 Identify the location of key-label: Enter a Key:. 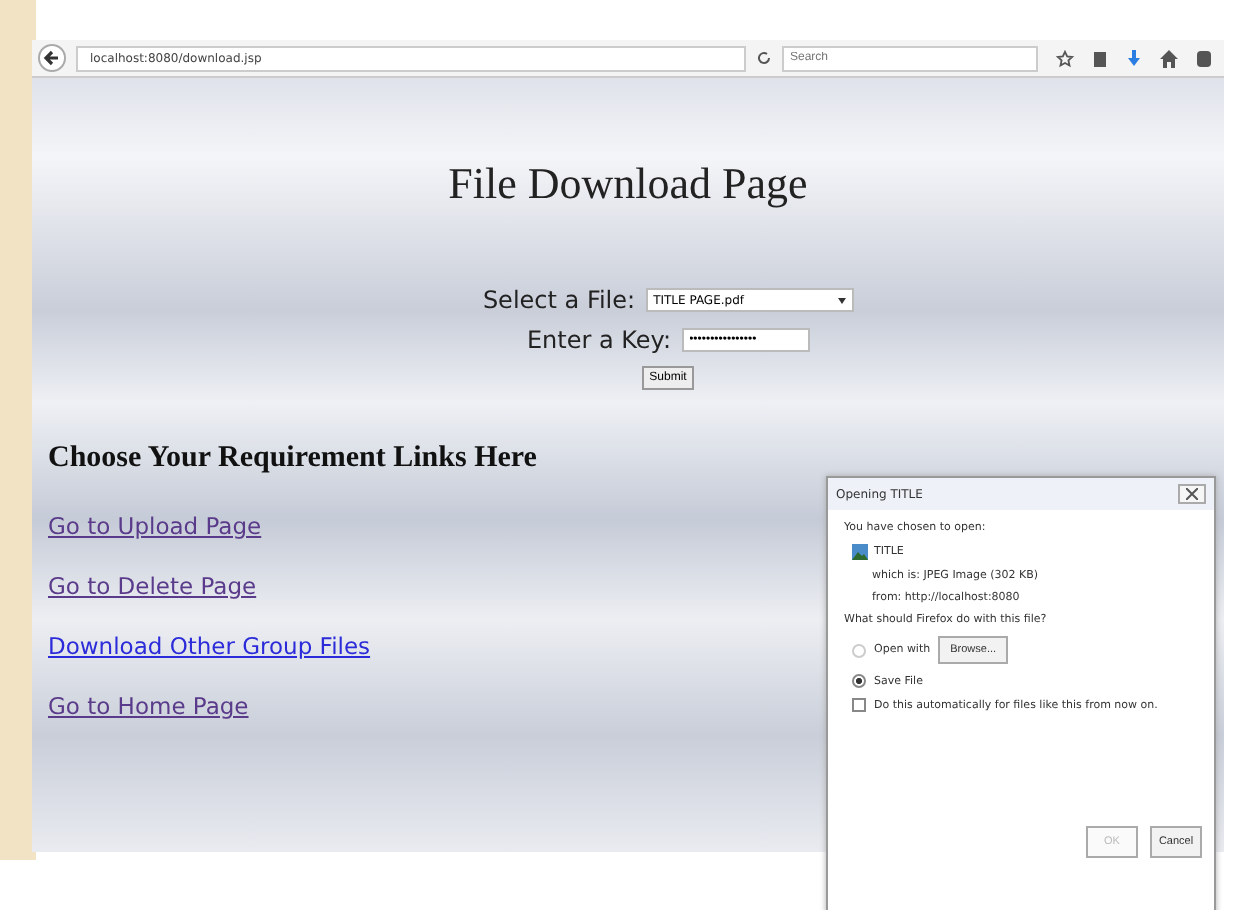
(599, 340).